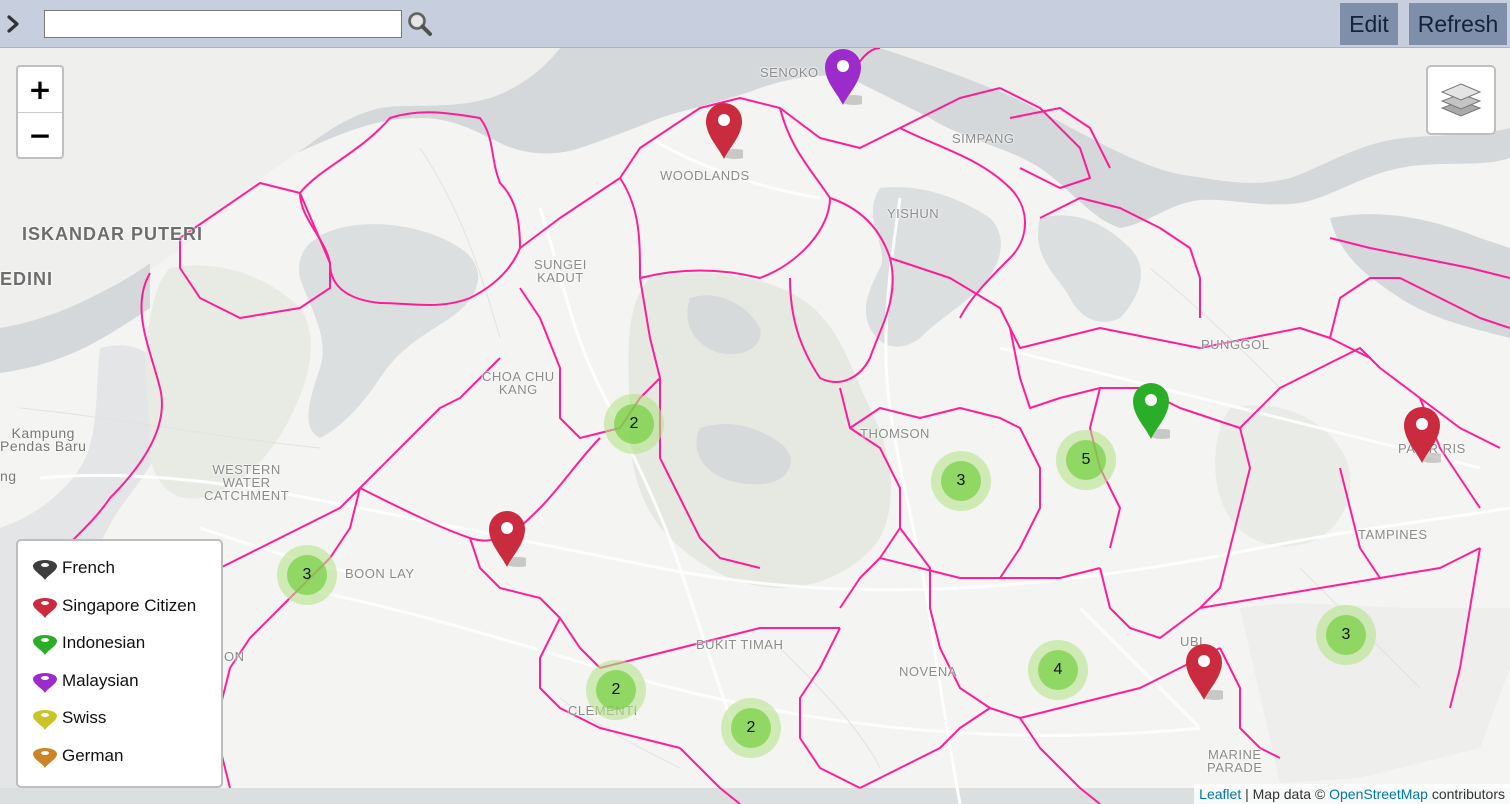 The image size is (1510, 804). What do you see at coordinates (755, 24) in the screenshot?
I see `top-toolbar: Edit Refresh` at bounding box center [755, 24].